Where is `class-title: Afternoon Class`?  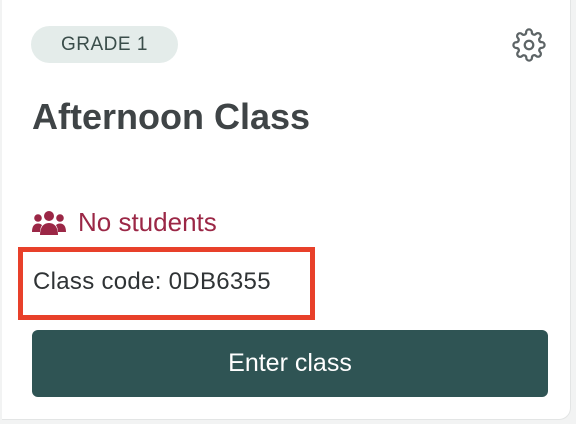
class-title: Afternoon Class is located at coordinates (171, 116).